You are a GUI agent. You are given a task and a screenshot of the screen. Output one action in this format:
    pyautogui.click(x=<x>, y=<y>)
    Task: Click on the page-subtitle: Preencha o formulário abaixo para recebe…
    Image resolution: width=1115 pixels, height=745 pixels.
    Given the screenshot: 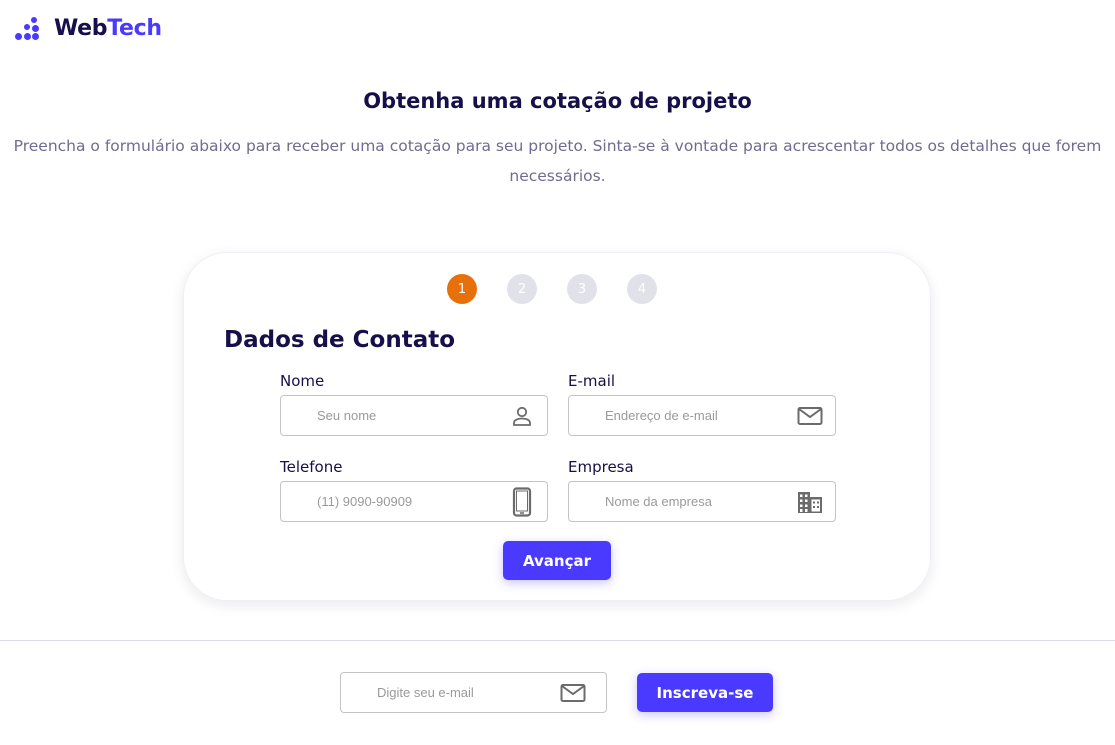 What is the action you would take?
    pyautogui.click(x=557, y=161)
    